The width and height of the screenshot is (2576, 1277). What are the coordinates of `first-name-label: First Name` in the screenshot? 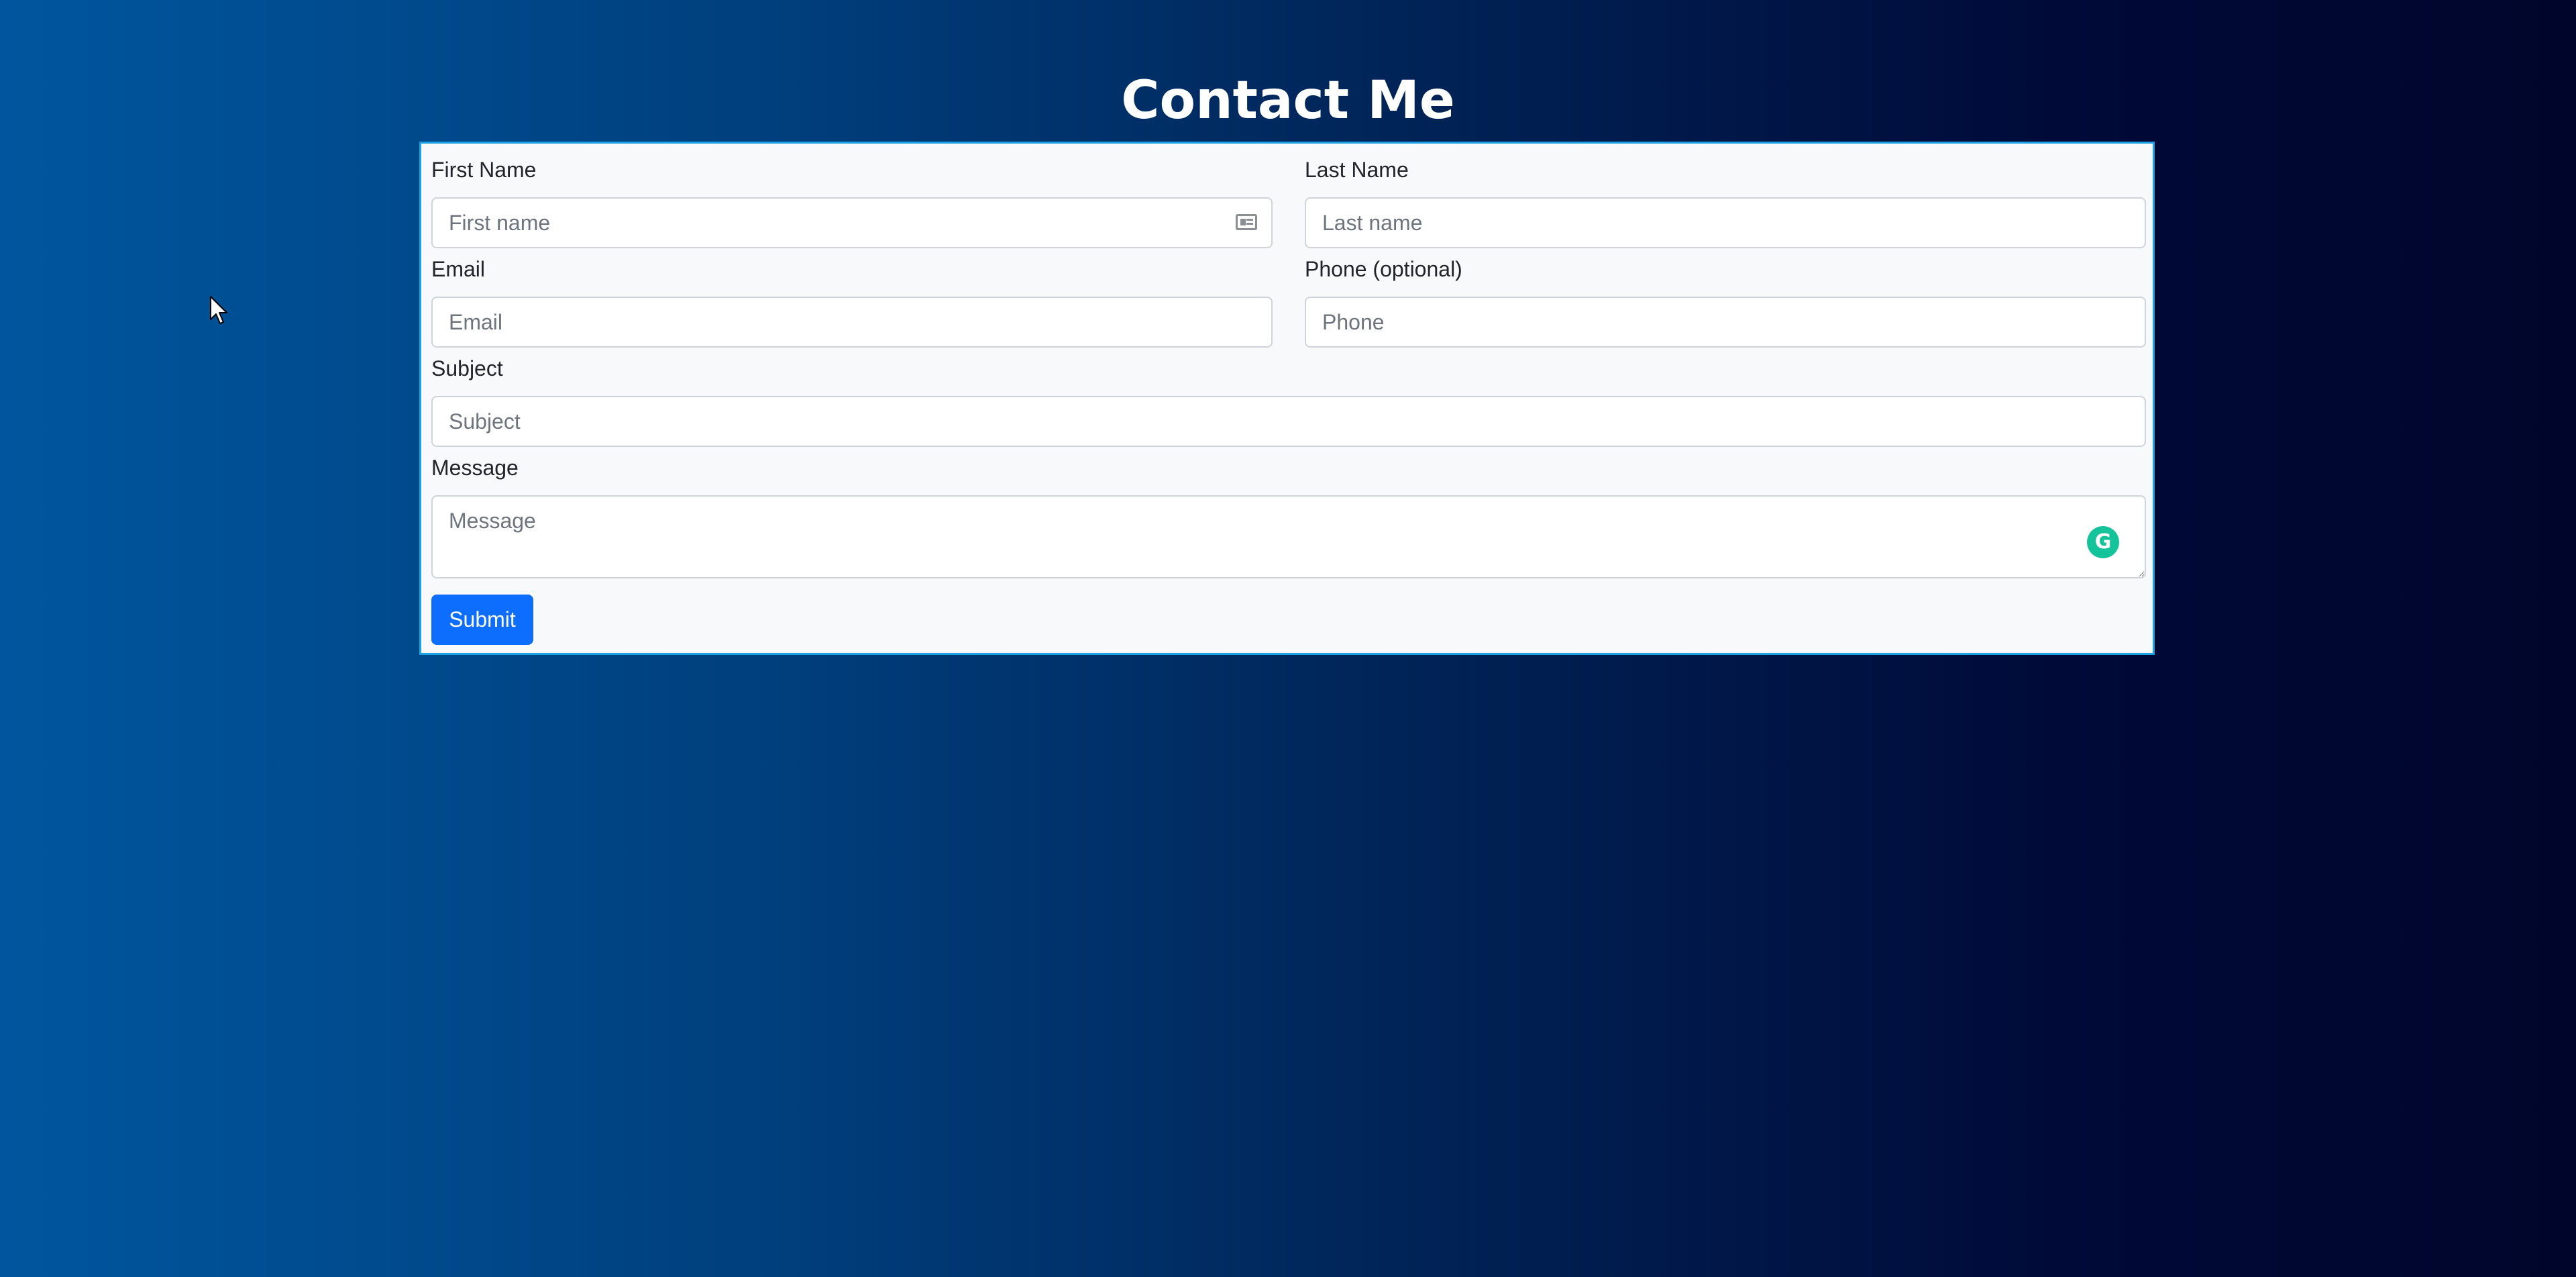 It's located at (484, 170).